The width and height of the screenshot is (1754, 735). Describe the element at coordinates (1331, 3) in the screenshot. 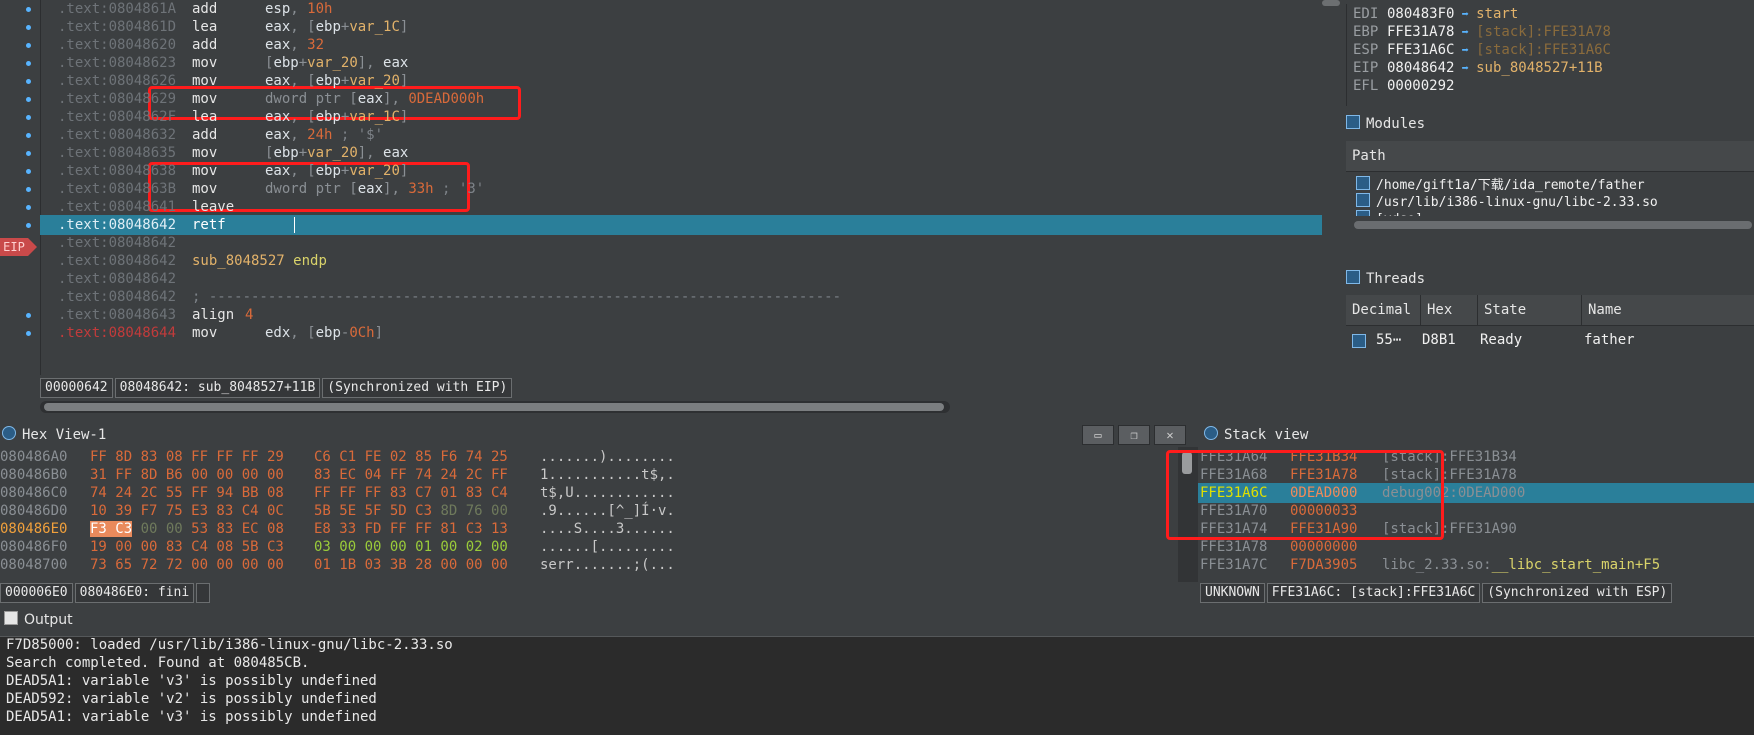

I see `disasm-vscroll` at that location.